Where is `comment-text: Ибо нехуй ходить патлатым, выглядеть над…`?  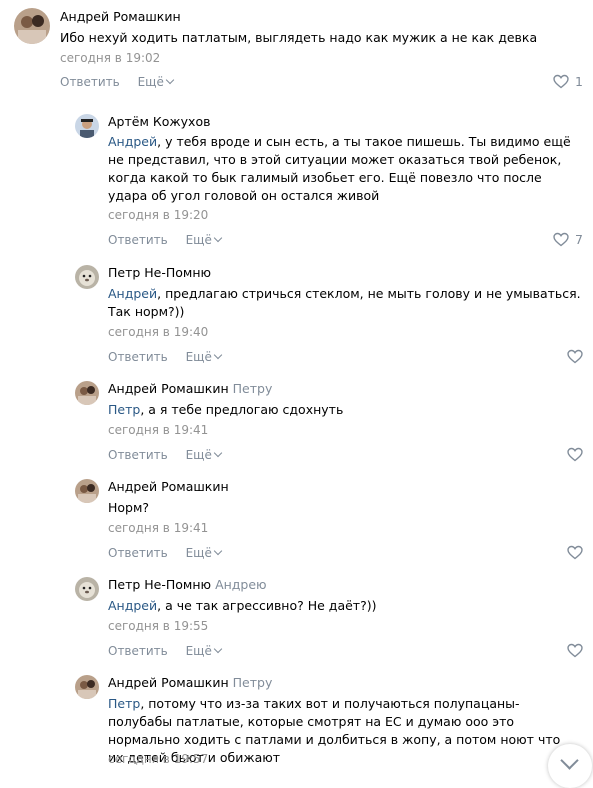
comment-text: Ибо нехуй ходить патлатым, выглядеть над… is located at coordinates (320, 38).